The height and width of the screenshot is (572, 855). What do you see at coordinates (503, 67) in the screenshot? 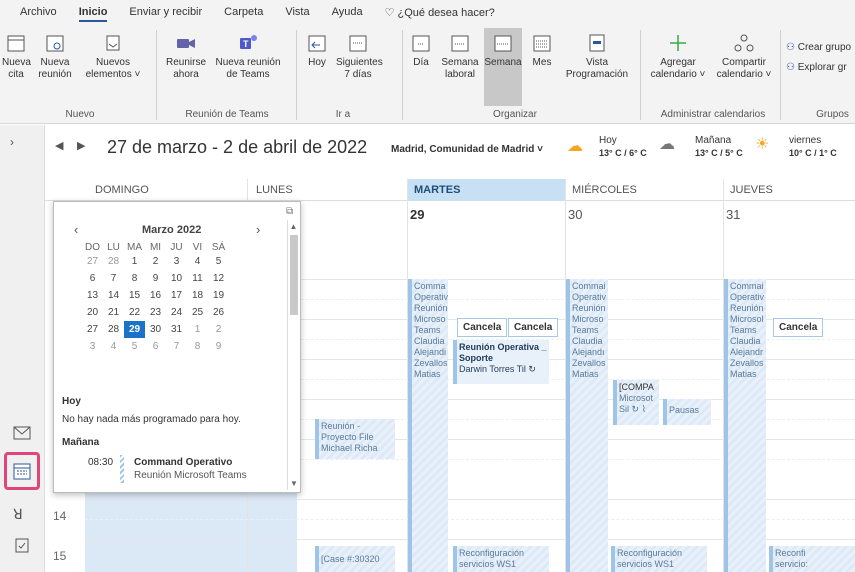
I see `week-view-button: Semana` at bounding box center [503, 67].